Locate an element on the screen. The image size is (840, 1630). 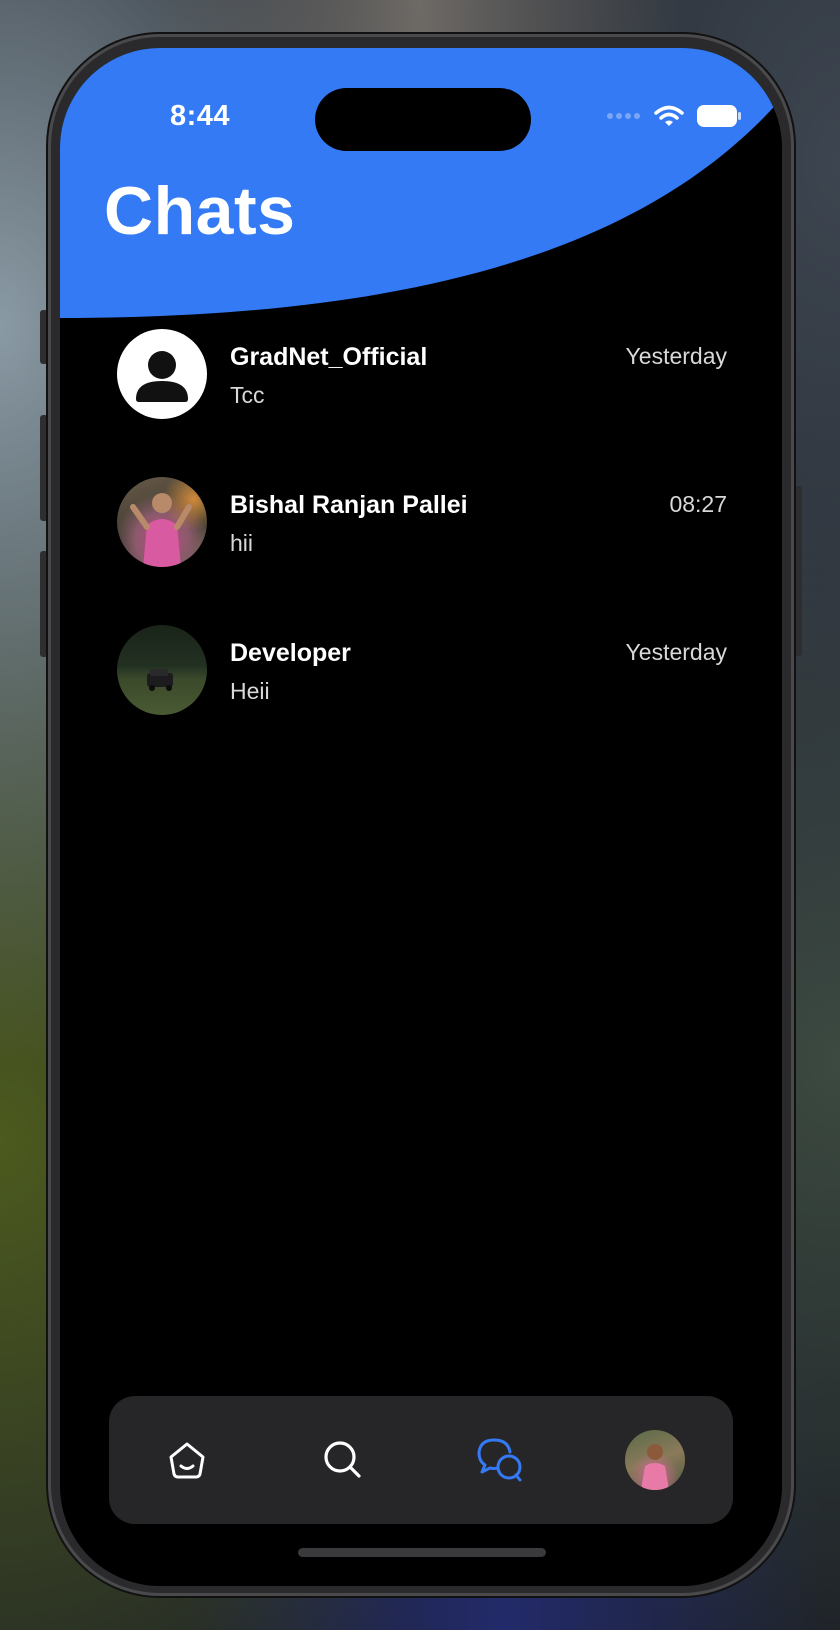
default-person-icon is located at coordinates (162, 376).